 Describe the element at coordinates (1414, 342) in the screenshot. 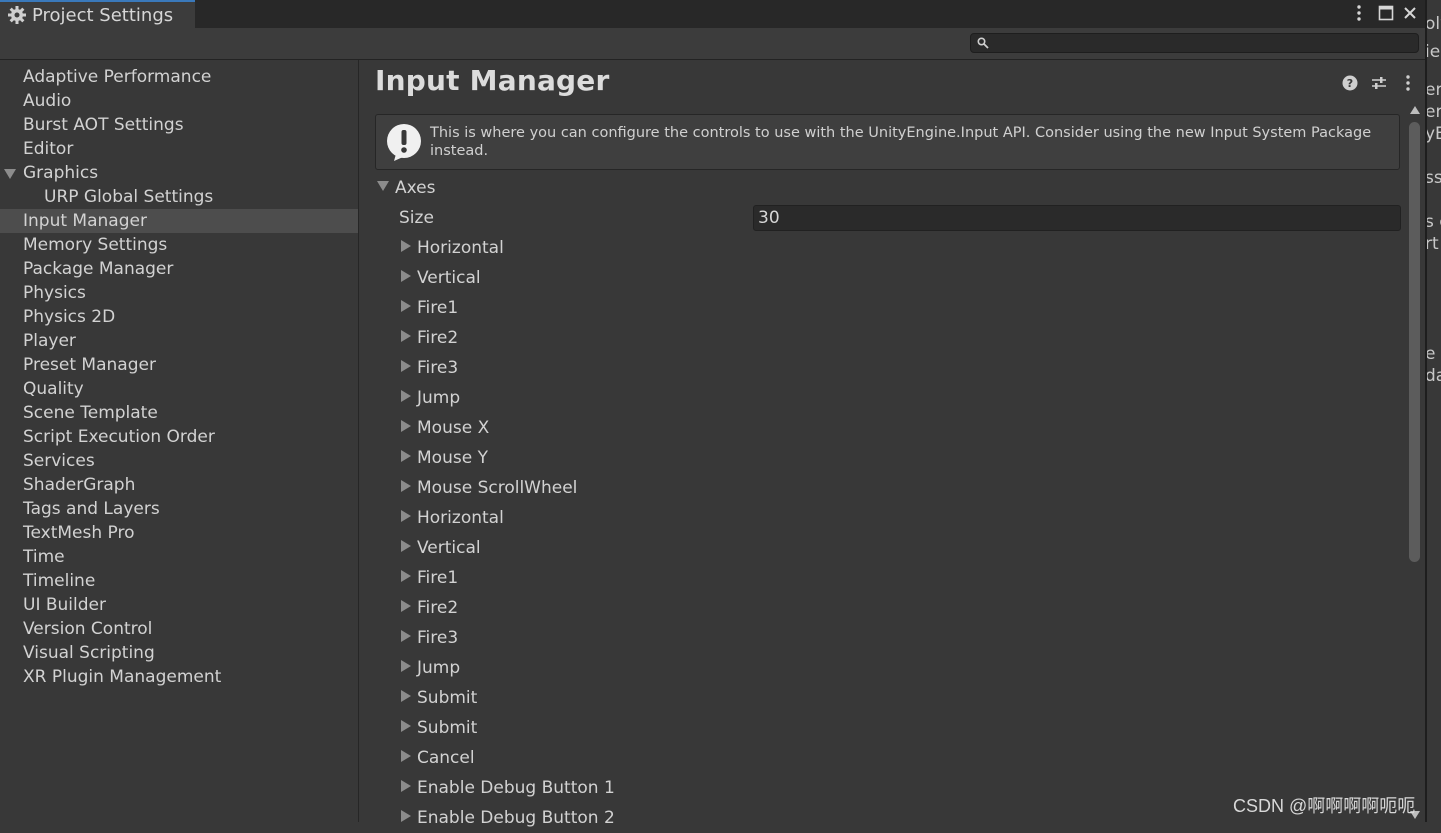

I see `scrollbar-thumb` at that location.